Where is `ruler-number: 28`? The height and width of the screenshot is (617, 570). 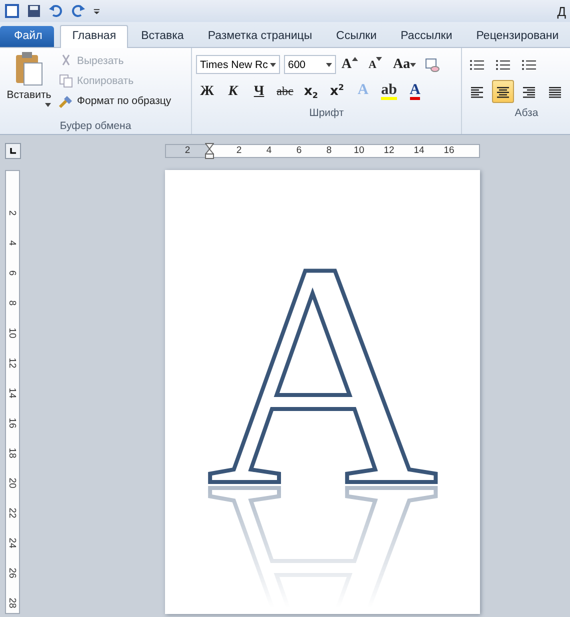
ruler-number: 28 is located at coordinates (12, 603).